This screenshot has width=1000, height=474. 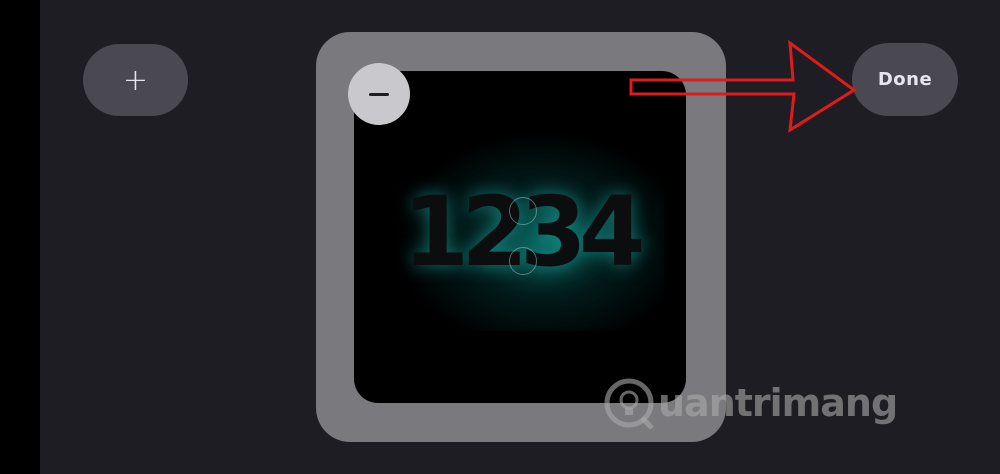 What do you see at coordinates (778, 403) in the screenshot?
I see `watermark-text: uantrimang` at bounding box center [778, 403].